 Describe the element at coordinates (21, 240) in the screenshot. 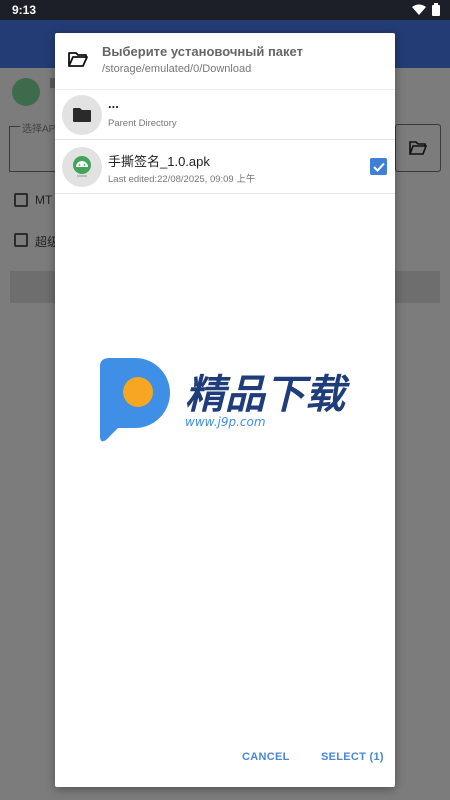

I see `option-2-checkbox` at that location.